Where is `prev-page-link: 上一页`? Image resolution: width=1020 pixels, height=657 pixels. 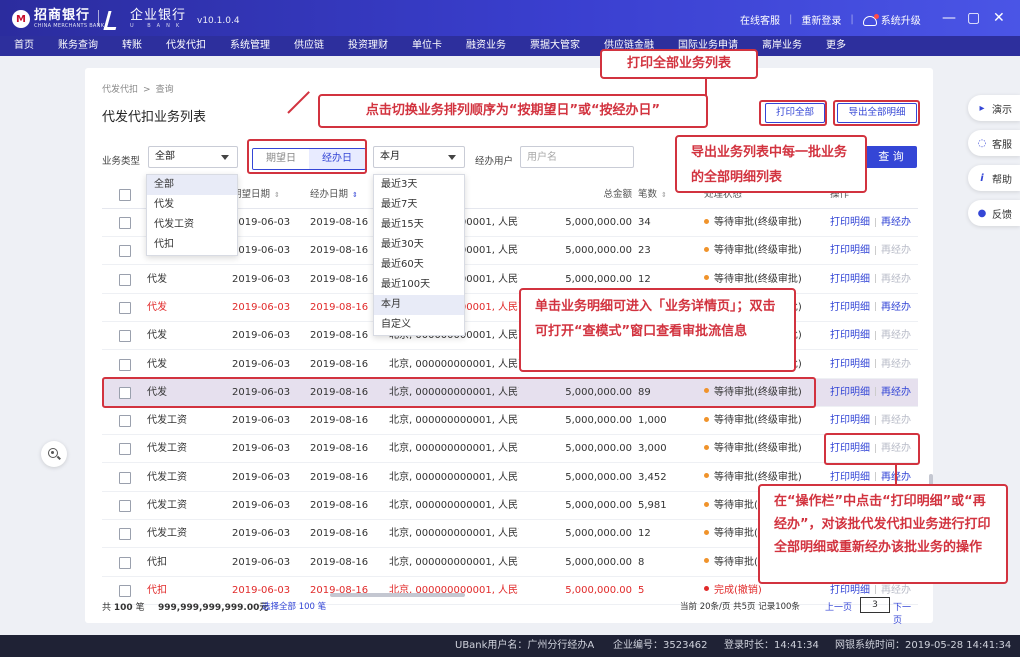
prev-page-link: 上一页 is located at coordinates (838, 606).